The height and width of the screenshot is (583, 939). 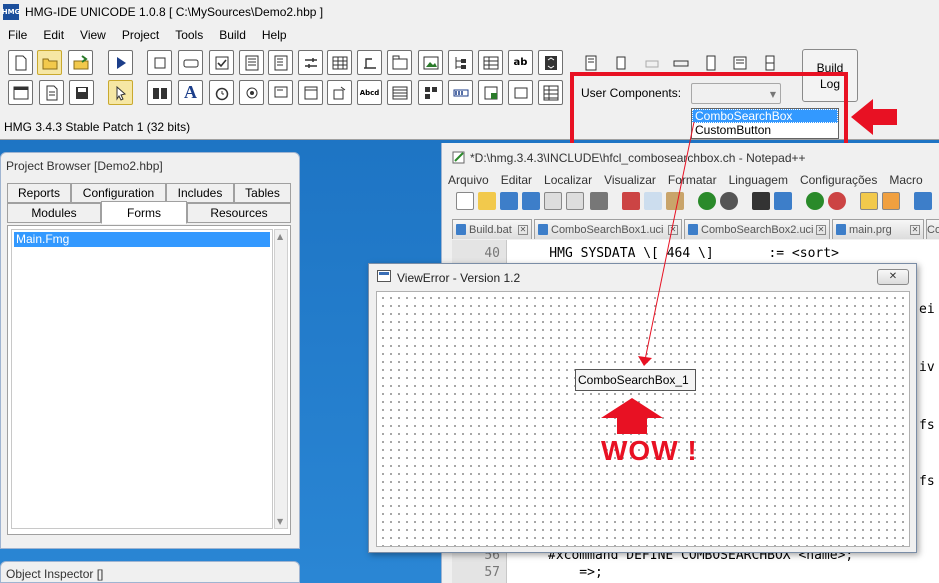 I want to click on npp-menu-formatar: Formatar, so click(x=692, y=180).